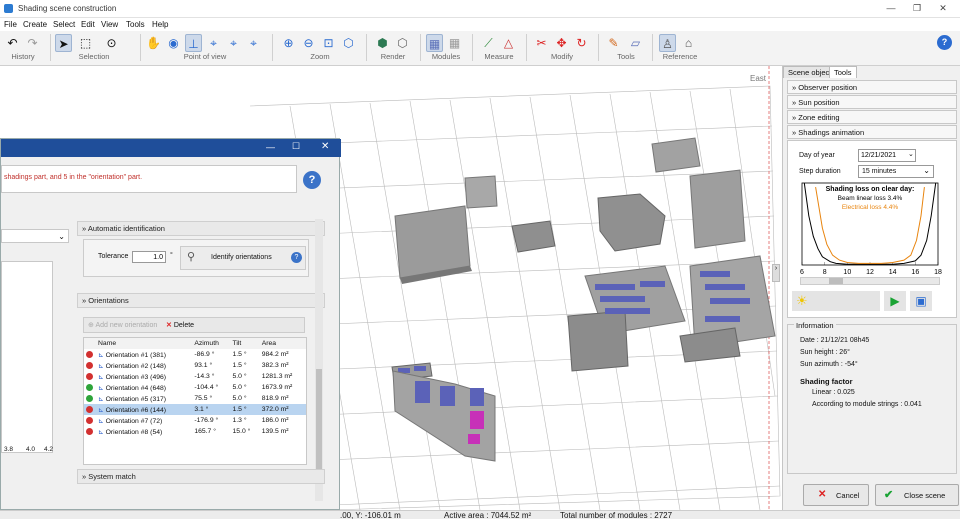 The image size is (960, 520). What do you see at coordinates (10, 24) in the screenshot?
I see `menu-file: File` at bounding box center [10, 24].